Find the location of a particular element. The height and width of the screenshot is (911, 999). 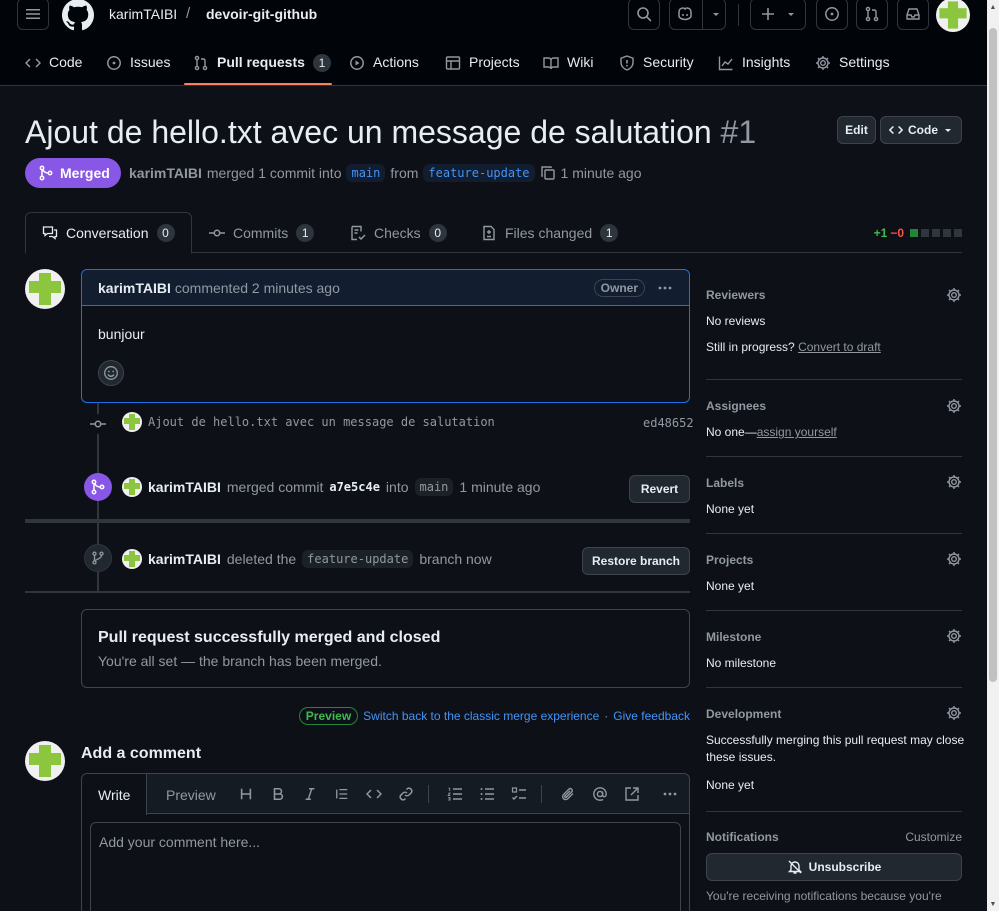

add-reaction-button is located at coordinates (111, 373).